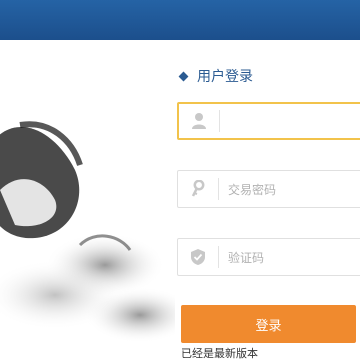 This screenshot has height=361, width=360. What do you see at coordinates (268, 257) in the screenshot?
I see `captcha-input: 验证码` at bounding box center [268, 257].